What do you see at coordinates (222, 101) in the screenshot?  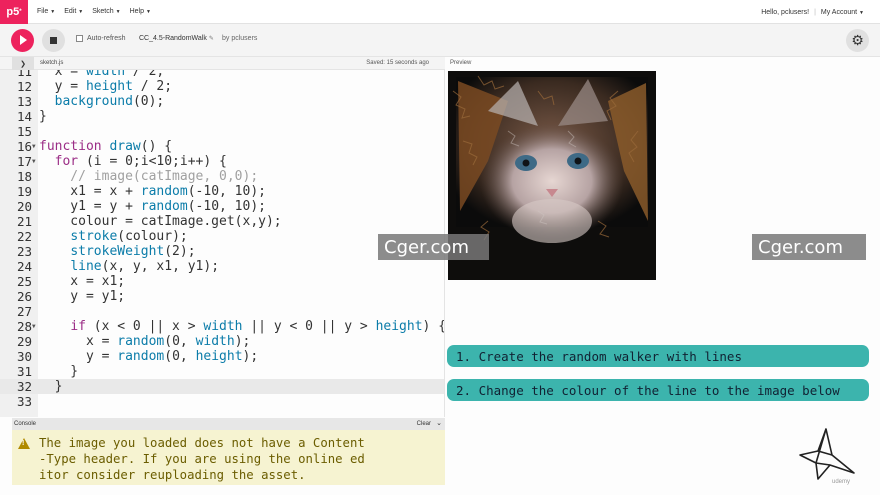 I see `code-line: 13 background(0);` at bounding box center [222, 101].